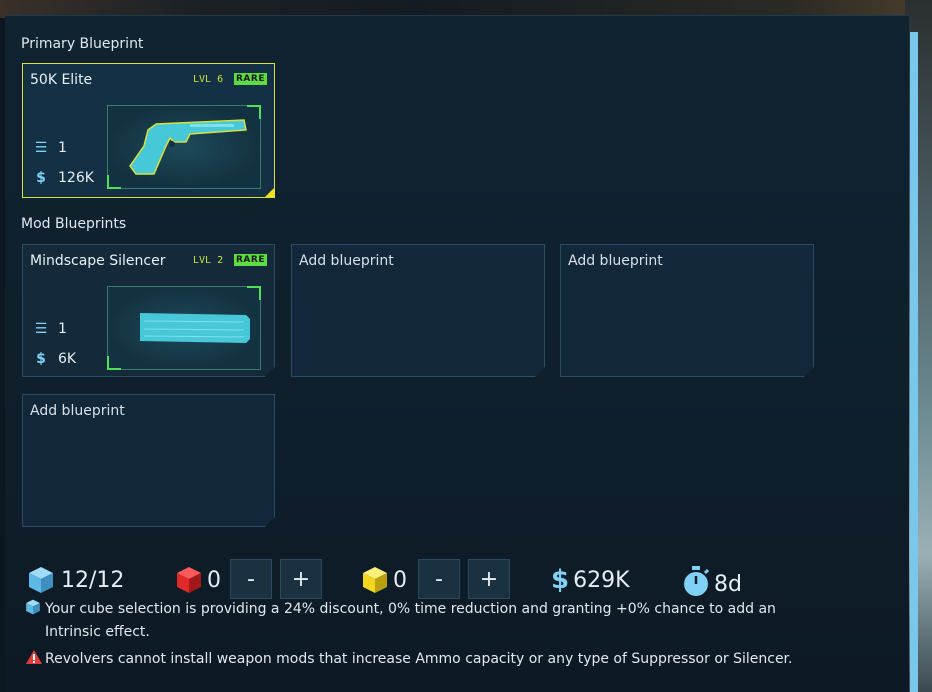 Image resolution: width=932 pixels, height=692 pixels. I want to click on time-value: 8d, so click(728, 584).